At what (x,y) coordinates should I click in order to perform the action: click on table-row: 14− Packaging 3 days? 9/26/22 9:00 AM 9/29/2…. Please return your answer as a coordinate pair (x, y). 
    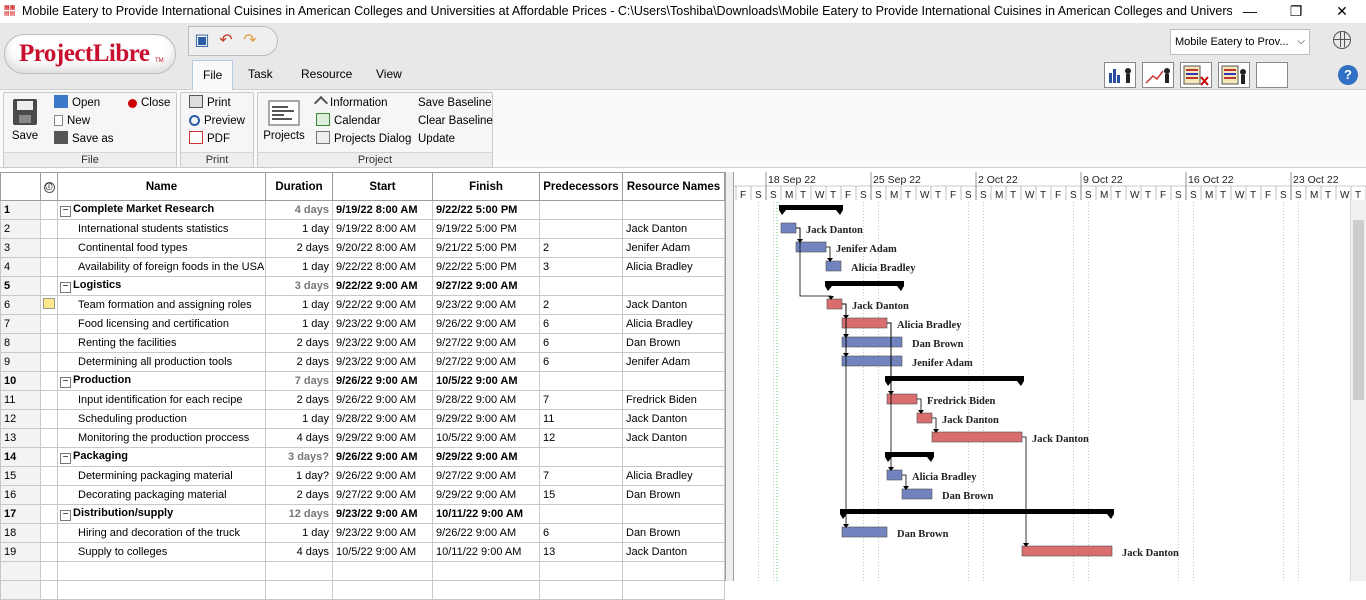
    Looking at the image, I should click on (362, 457).